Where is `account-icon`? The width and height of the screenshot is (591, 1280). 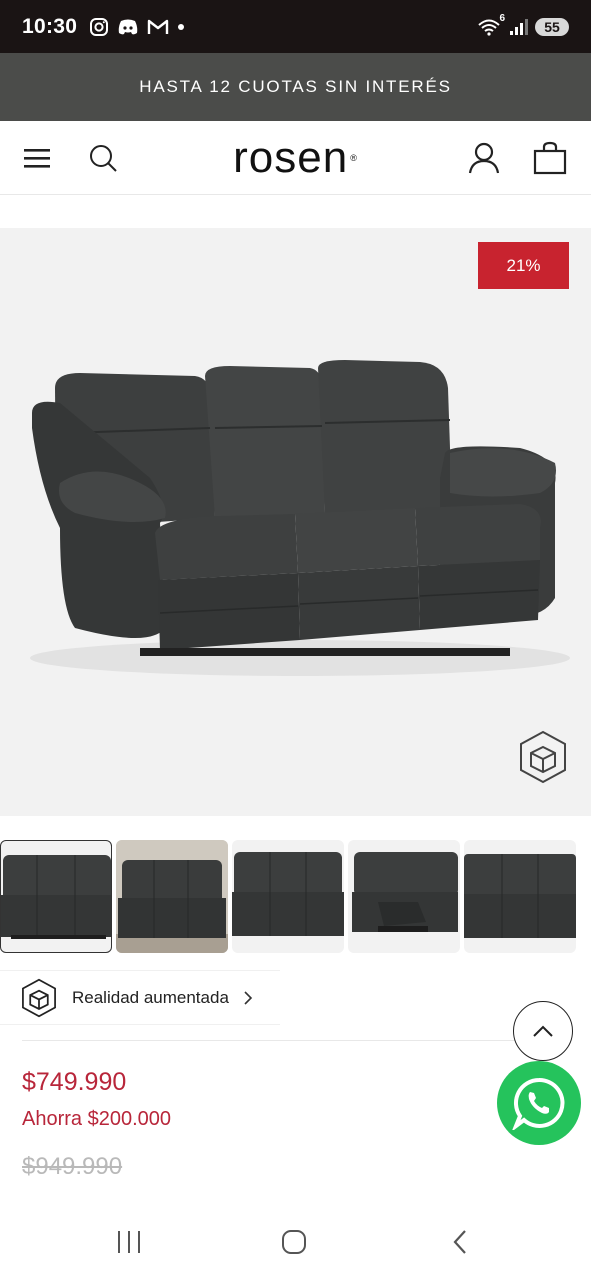
account-icon is located at coordinates (484, 158).